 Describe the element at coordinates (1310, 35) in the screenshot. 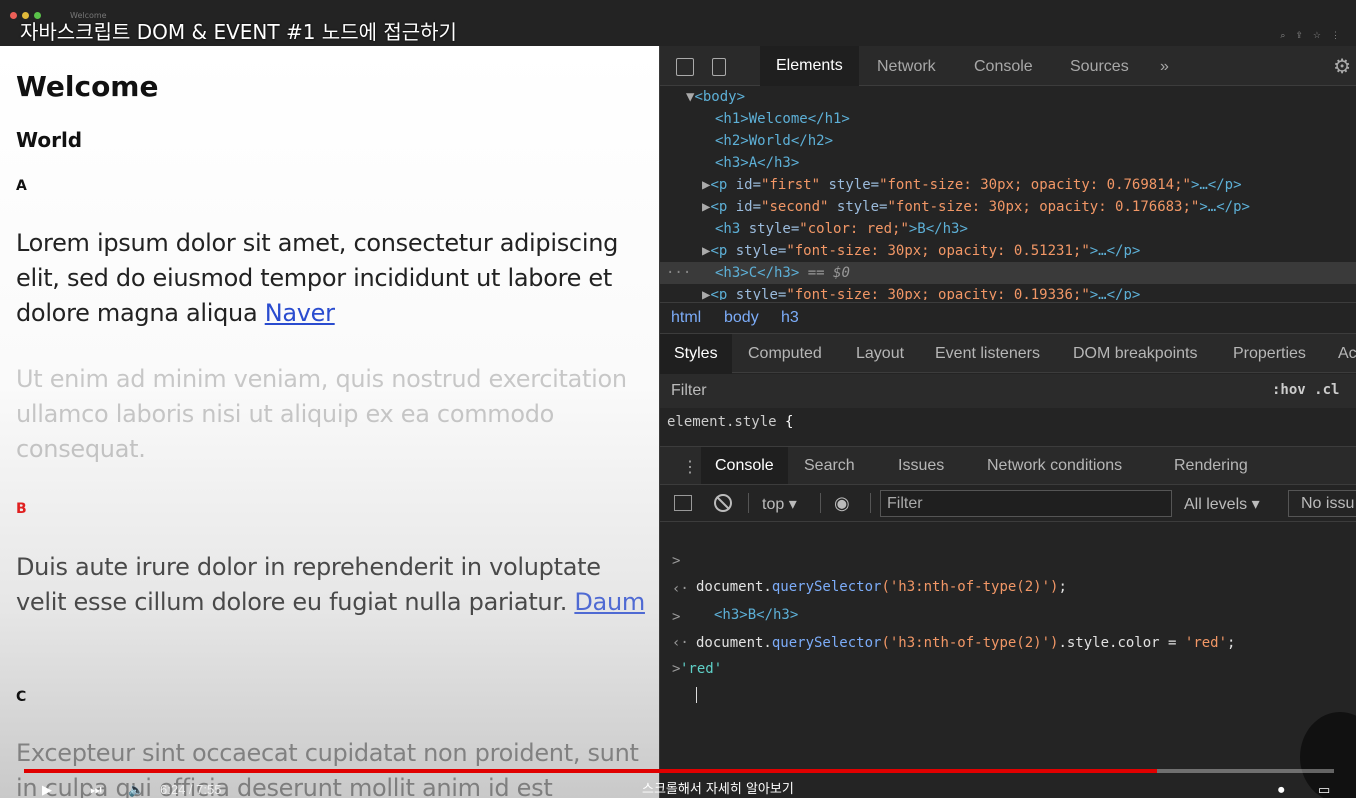

I see `browser-toolbar-icons: ⌕ ⇪ ☆ ⋮` at that location.